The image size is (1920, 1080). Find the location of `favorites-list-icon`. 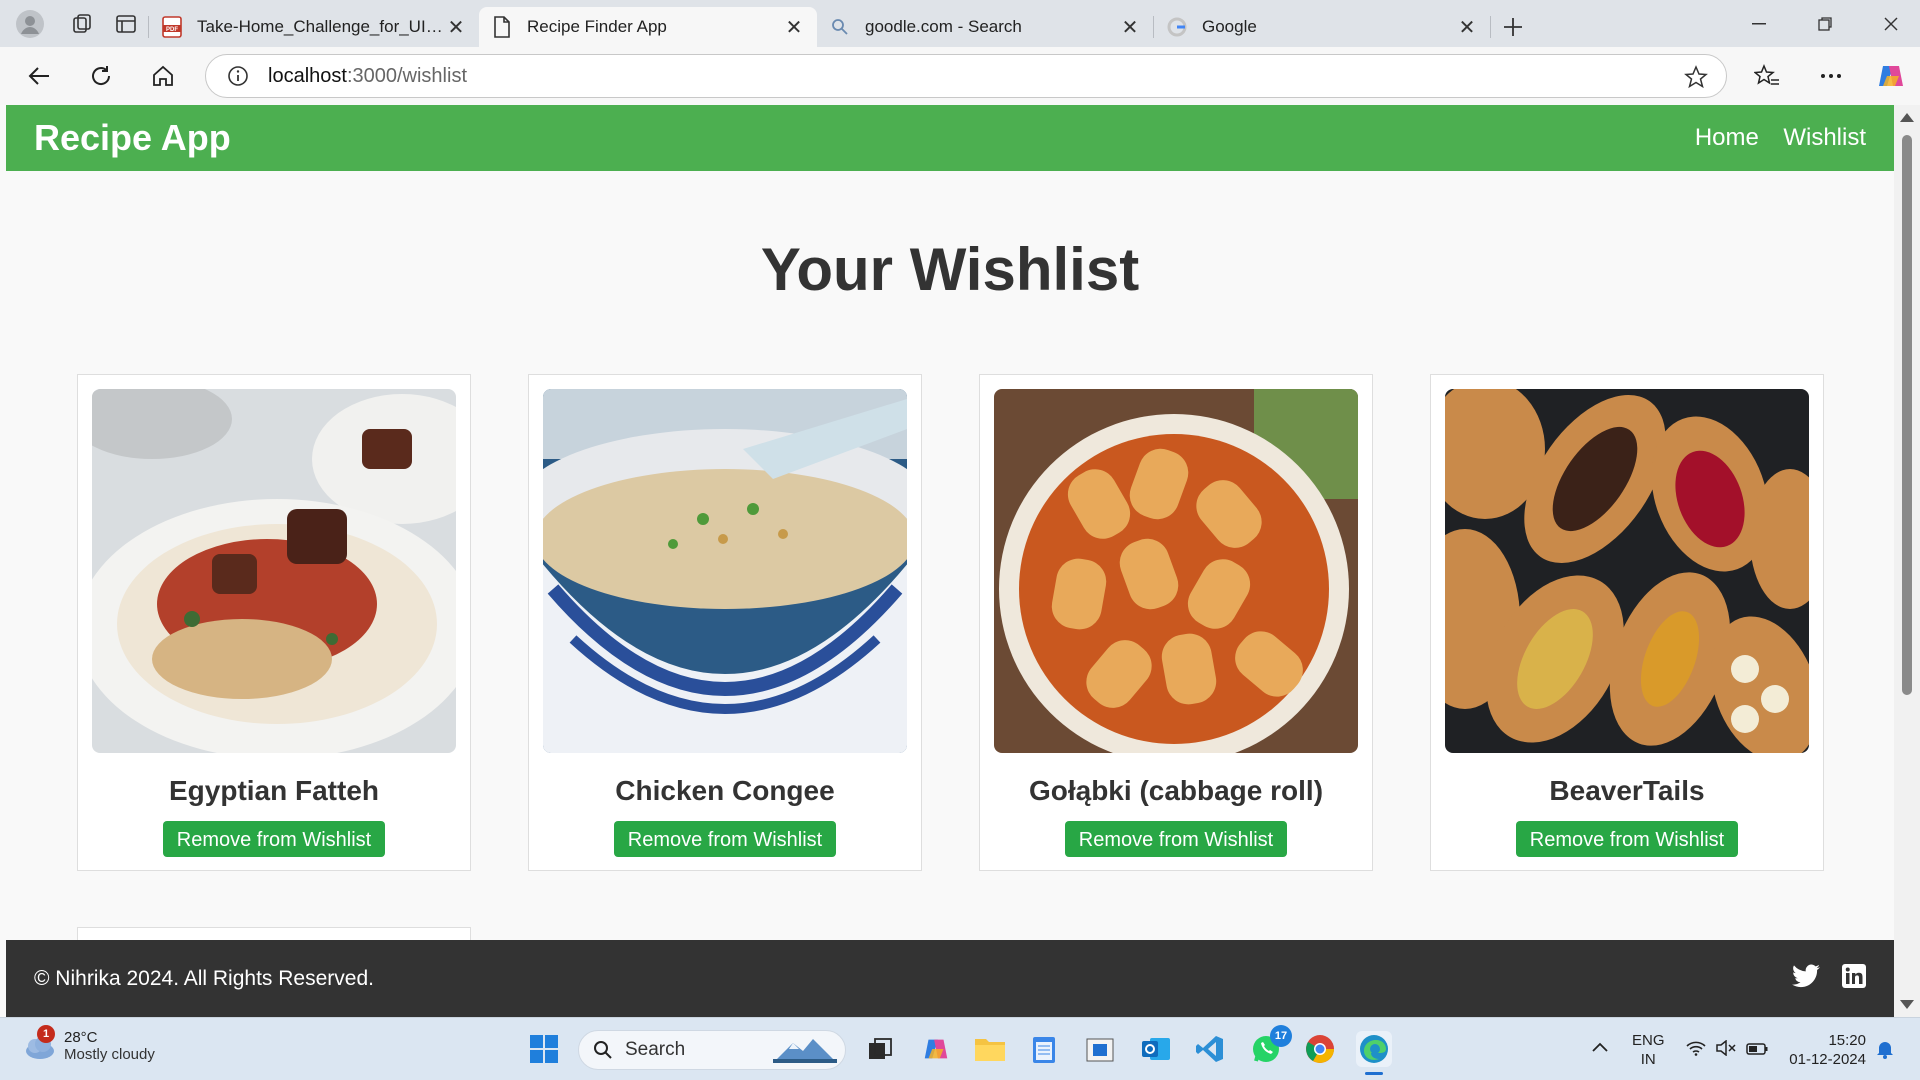

favorites-list-icon is located at coordinates (1766, 74).